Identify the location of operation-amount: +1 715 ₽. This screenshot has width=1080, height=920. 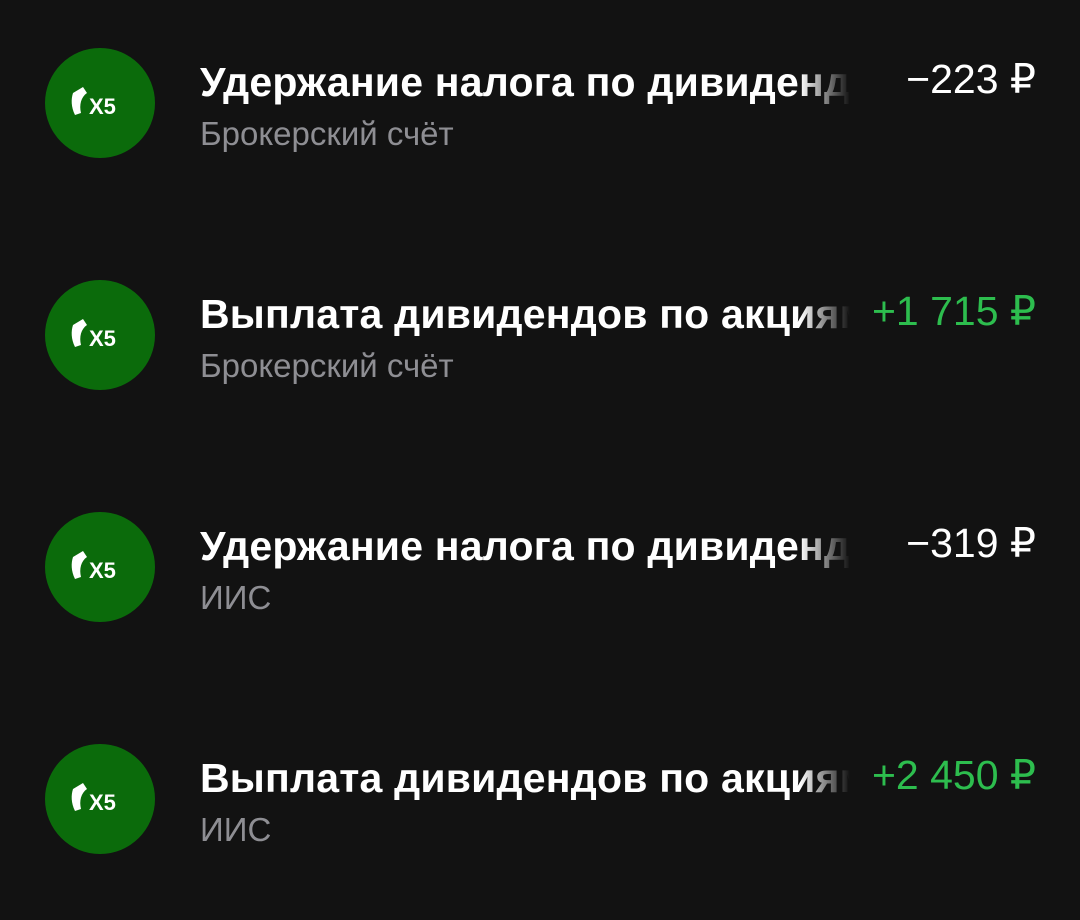
(953, 311).